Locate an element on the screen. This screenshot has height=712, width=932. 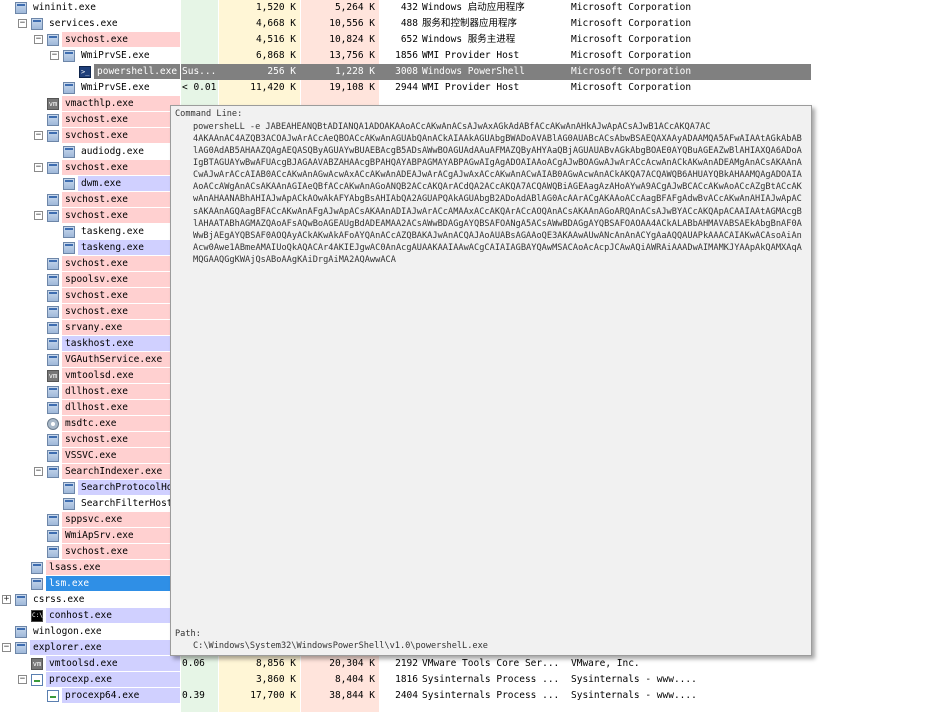
process-name-cell: procexp64.exe is located at coordinates (90, 696).